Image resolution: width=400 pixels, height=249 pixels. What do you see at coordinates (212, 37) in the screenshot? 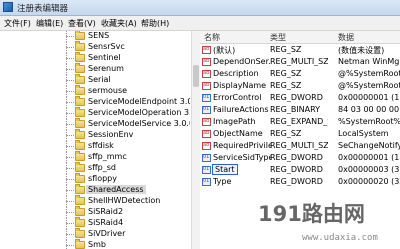
I see `column-name-header: 名称` at bounding box center [212, 37].